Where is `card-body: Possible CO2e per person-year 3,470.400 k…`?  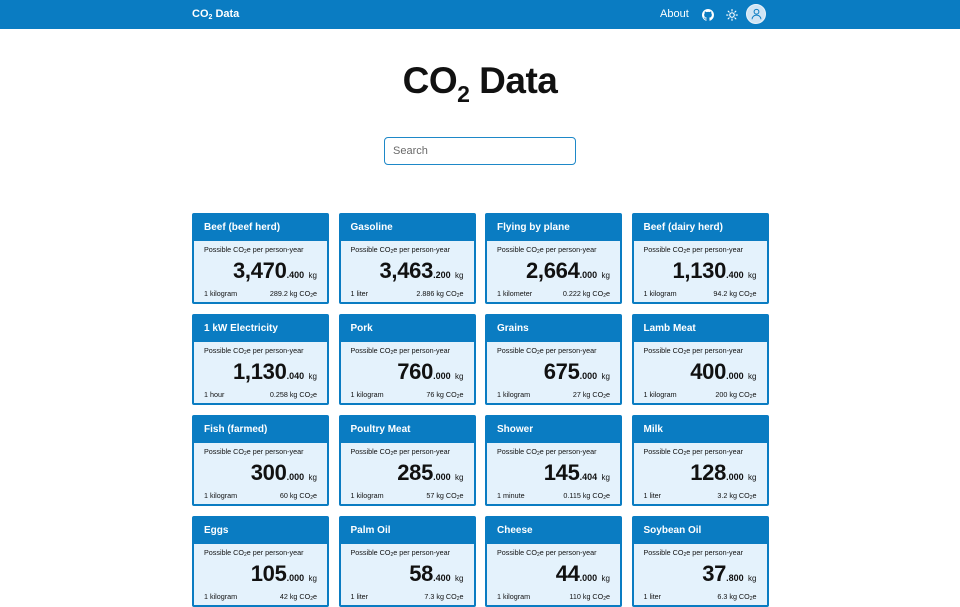
card-body: Possible CO2e per person-year 3,470.400 k… is located at coordinates (260, 271).